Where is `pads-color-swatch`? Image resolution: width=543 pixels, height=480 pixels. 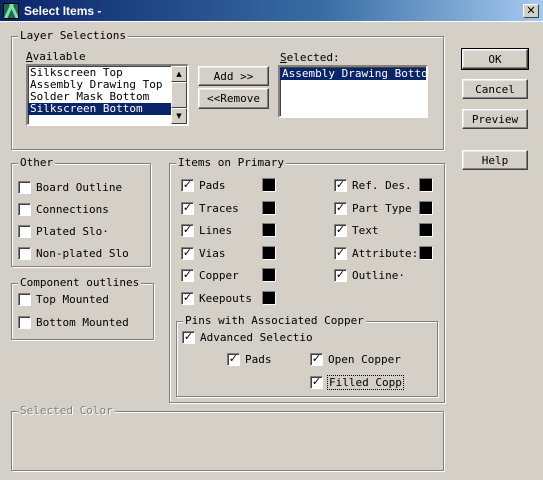 pads-color-swatch is located at coordinates (269, 185).